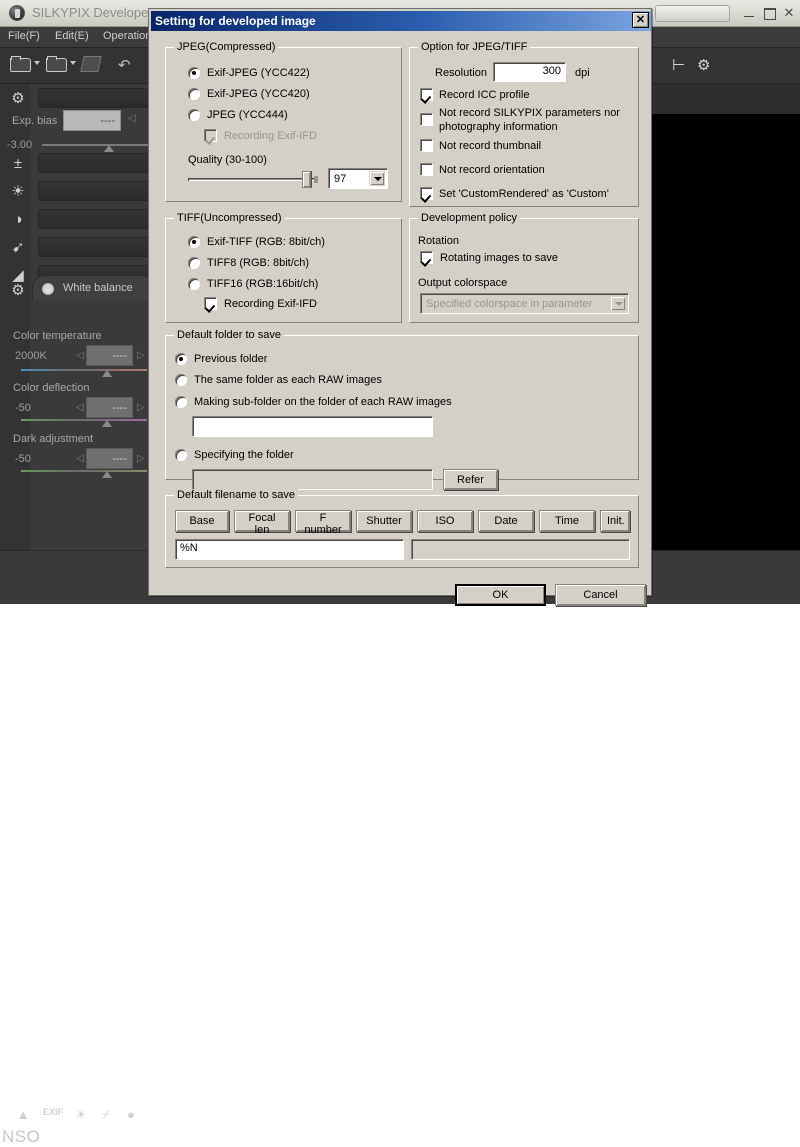 The image size is (800, 1147). What do you see at coordinates (23, 459) in the screenshot?
I see `dark-adjustment-value: -50` at bounding box center [23, 459].